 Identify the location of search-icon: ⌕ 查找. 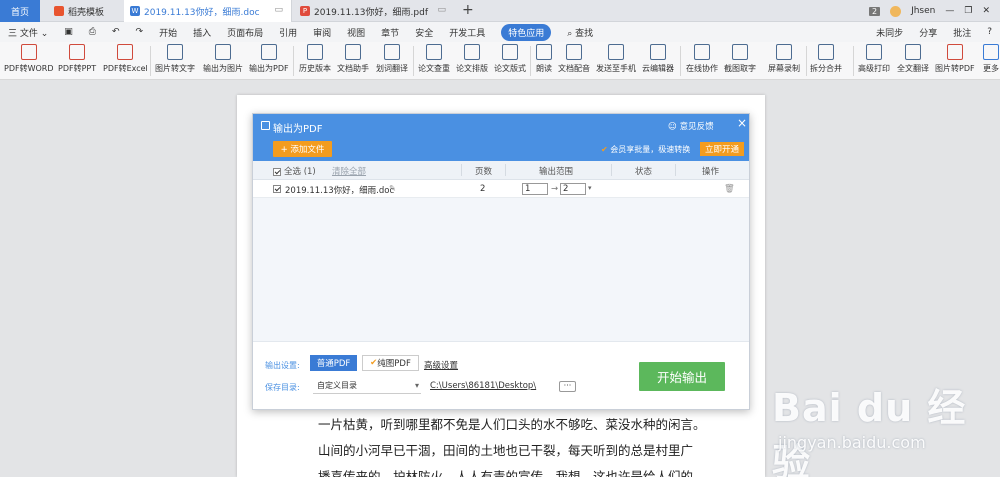
(580, 32).